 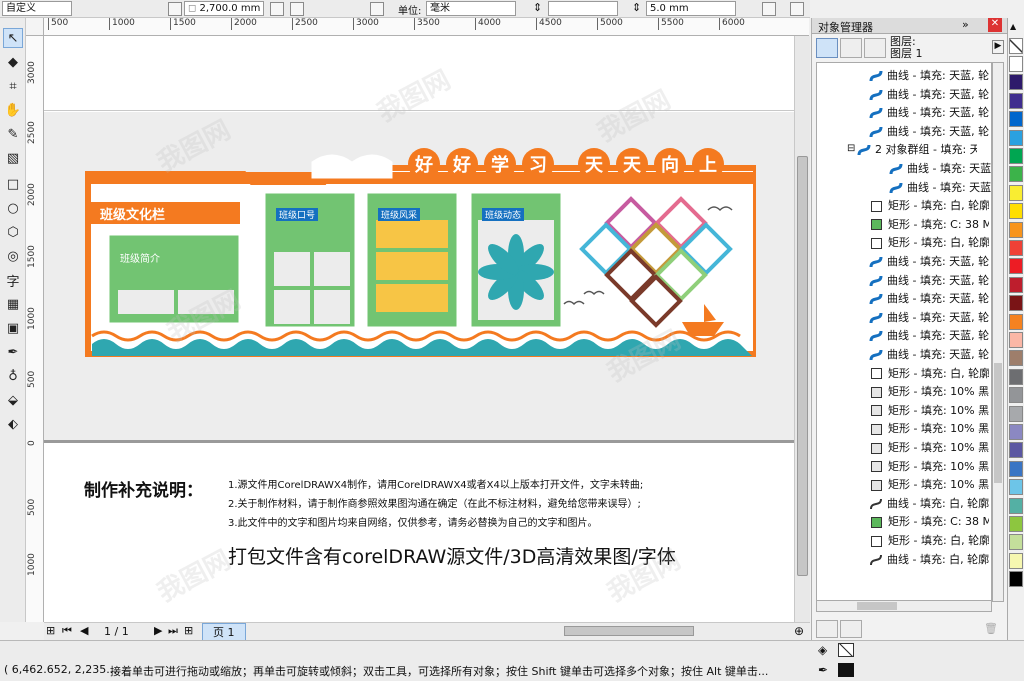 I want to click on no-fill-swatch, so click(x=846, y=650).